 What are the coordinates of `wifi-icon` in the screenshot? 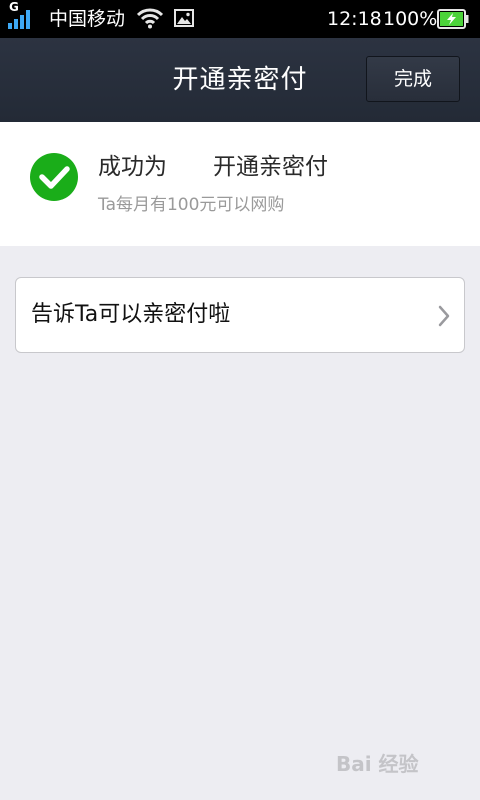 It's located at (150, 18).